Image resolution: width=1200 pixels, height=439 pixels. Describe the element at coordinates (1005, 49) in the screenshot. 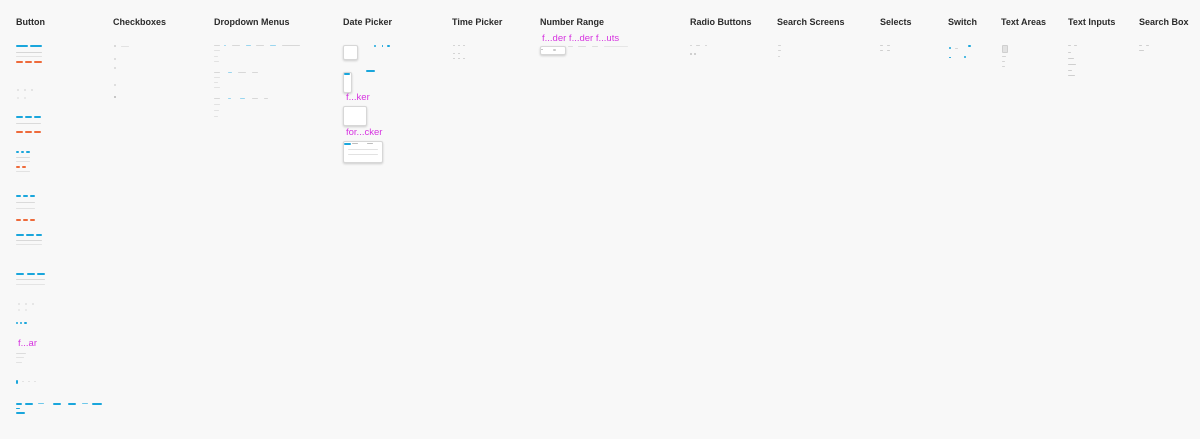

I see `textarea-thumb` at that location.